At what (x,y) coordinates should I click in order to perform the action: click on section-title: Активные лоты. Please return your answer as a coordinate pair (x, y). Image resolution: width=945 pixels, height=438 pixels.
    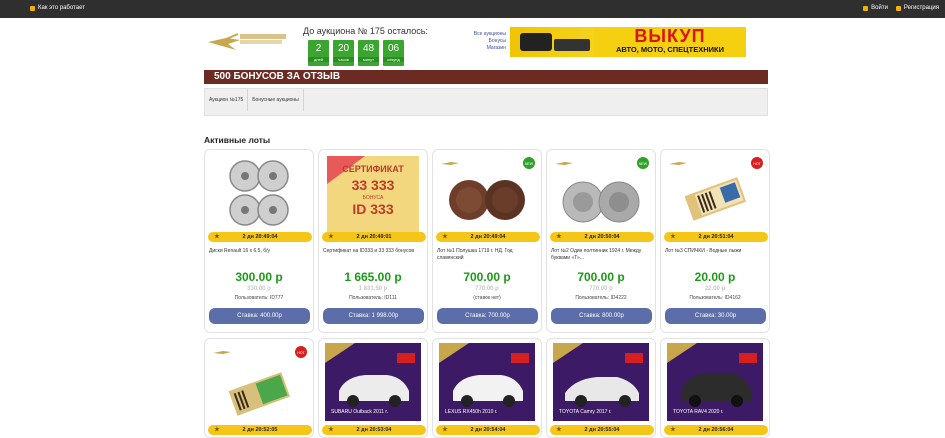
    Looking at the image, I should click on (237, 140).